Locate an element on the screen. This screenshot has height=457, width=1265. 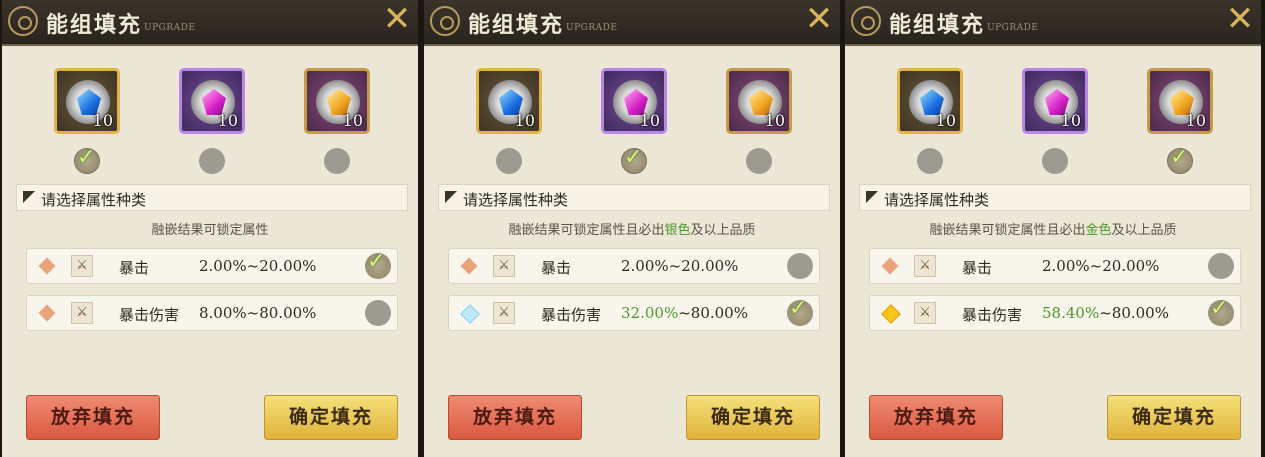
section-header: 请选择属性种类 is located at coordinates (634, 197).